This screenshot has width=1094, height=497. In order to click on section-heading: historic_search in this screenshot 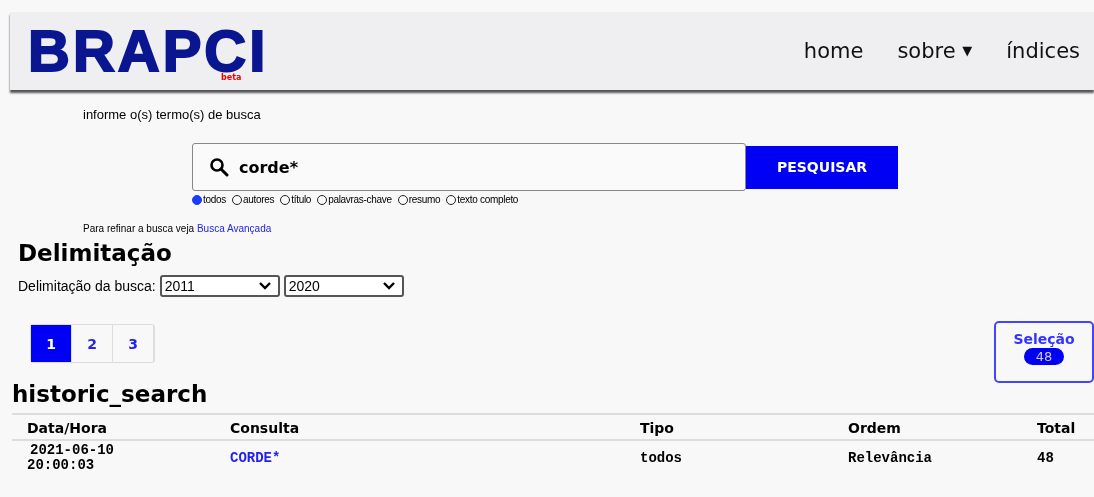, I will do `click(110, 394)`.